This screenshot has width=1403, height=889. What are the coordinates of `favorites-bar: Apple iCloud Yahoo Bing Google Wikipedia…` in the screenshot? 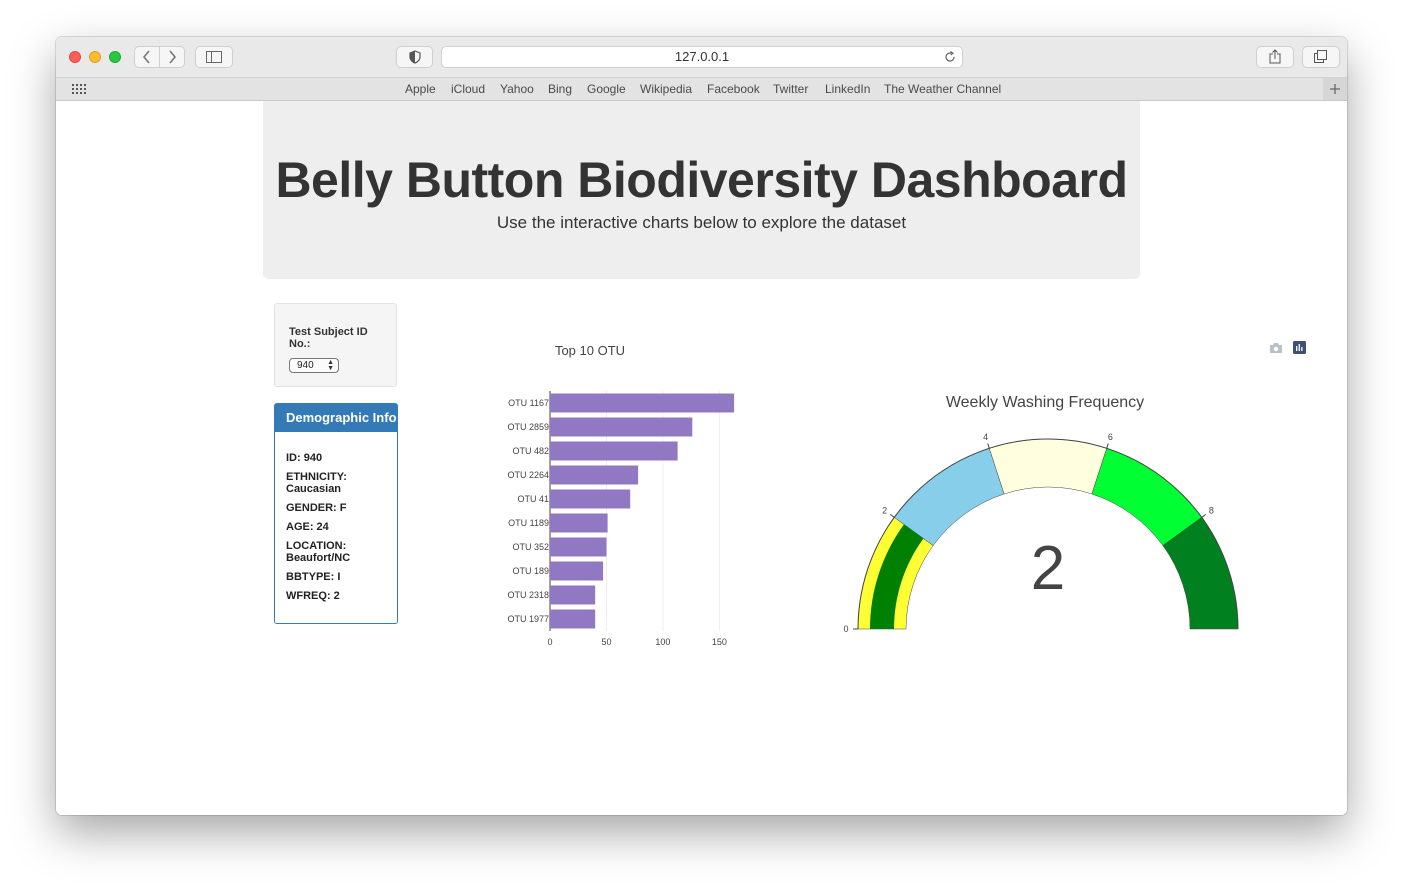 It's located at (701, 89).